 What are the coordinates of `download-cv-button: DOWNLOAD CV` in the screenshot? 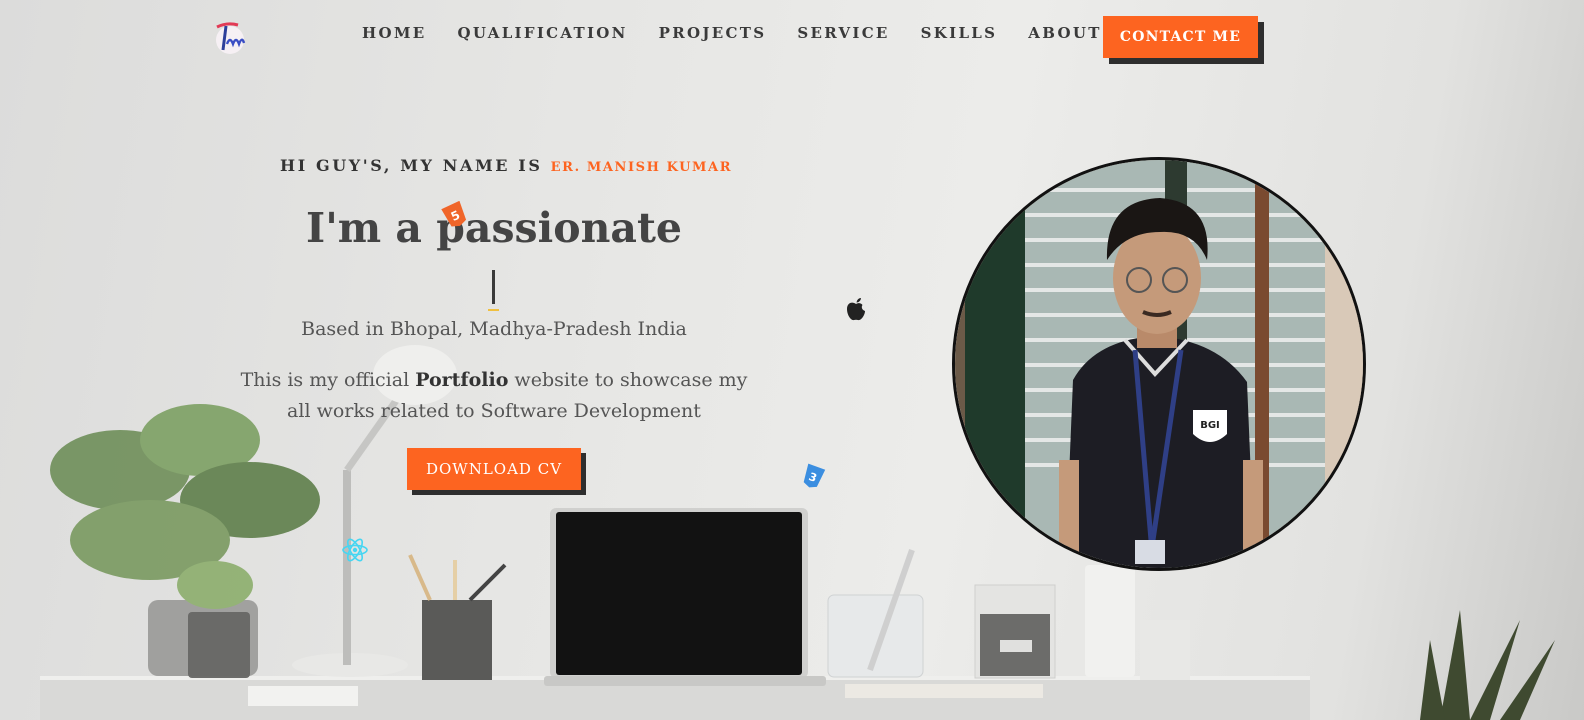 It's located at (494, 469).